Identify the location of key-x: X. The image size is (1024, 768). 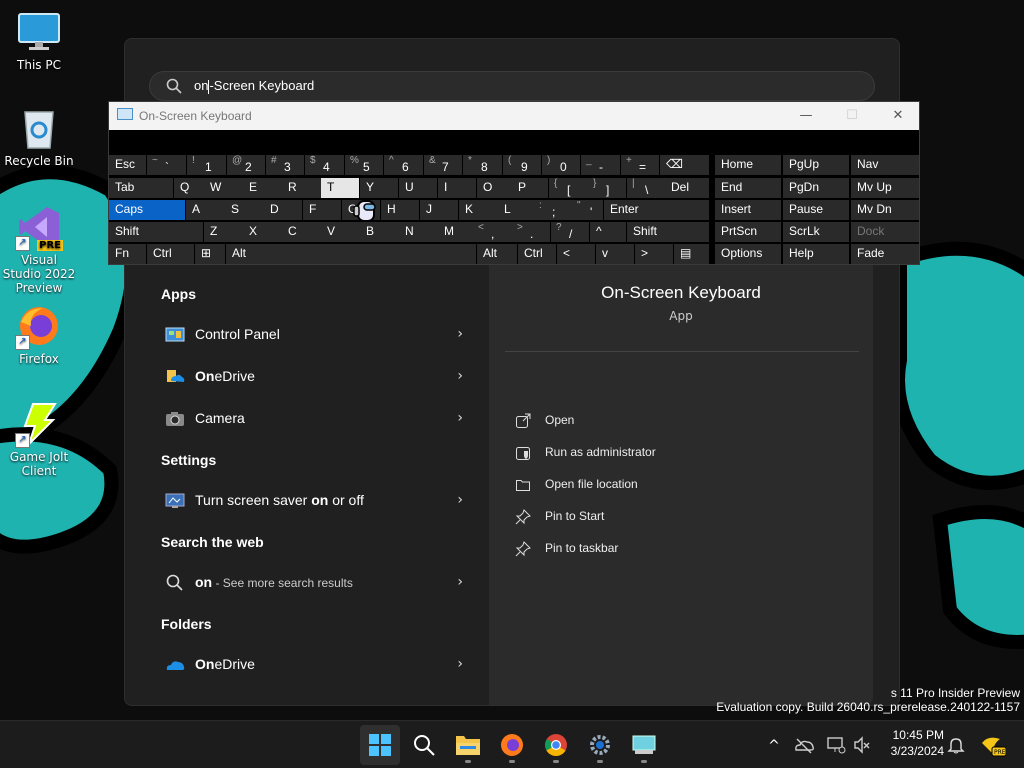
(262, 232).